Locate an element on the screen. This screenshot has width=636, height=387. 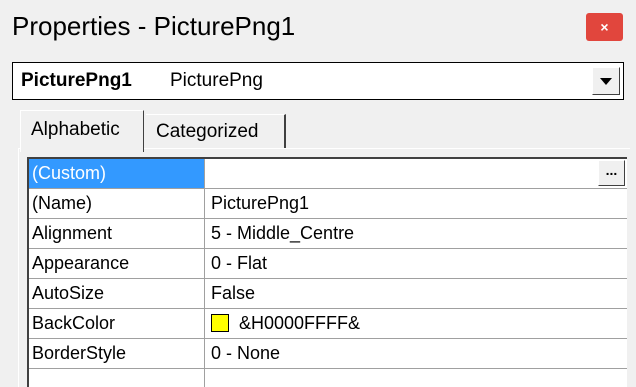
close-icon: × is located at coordinates (604, 27).